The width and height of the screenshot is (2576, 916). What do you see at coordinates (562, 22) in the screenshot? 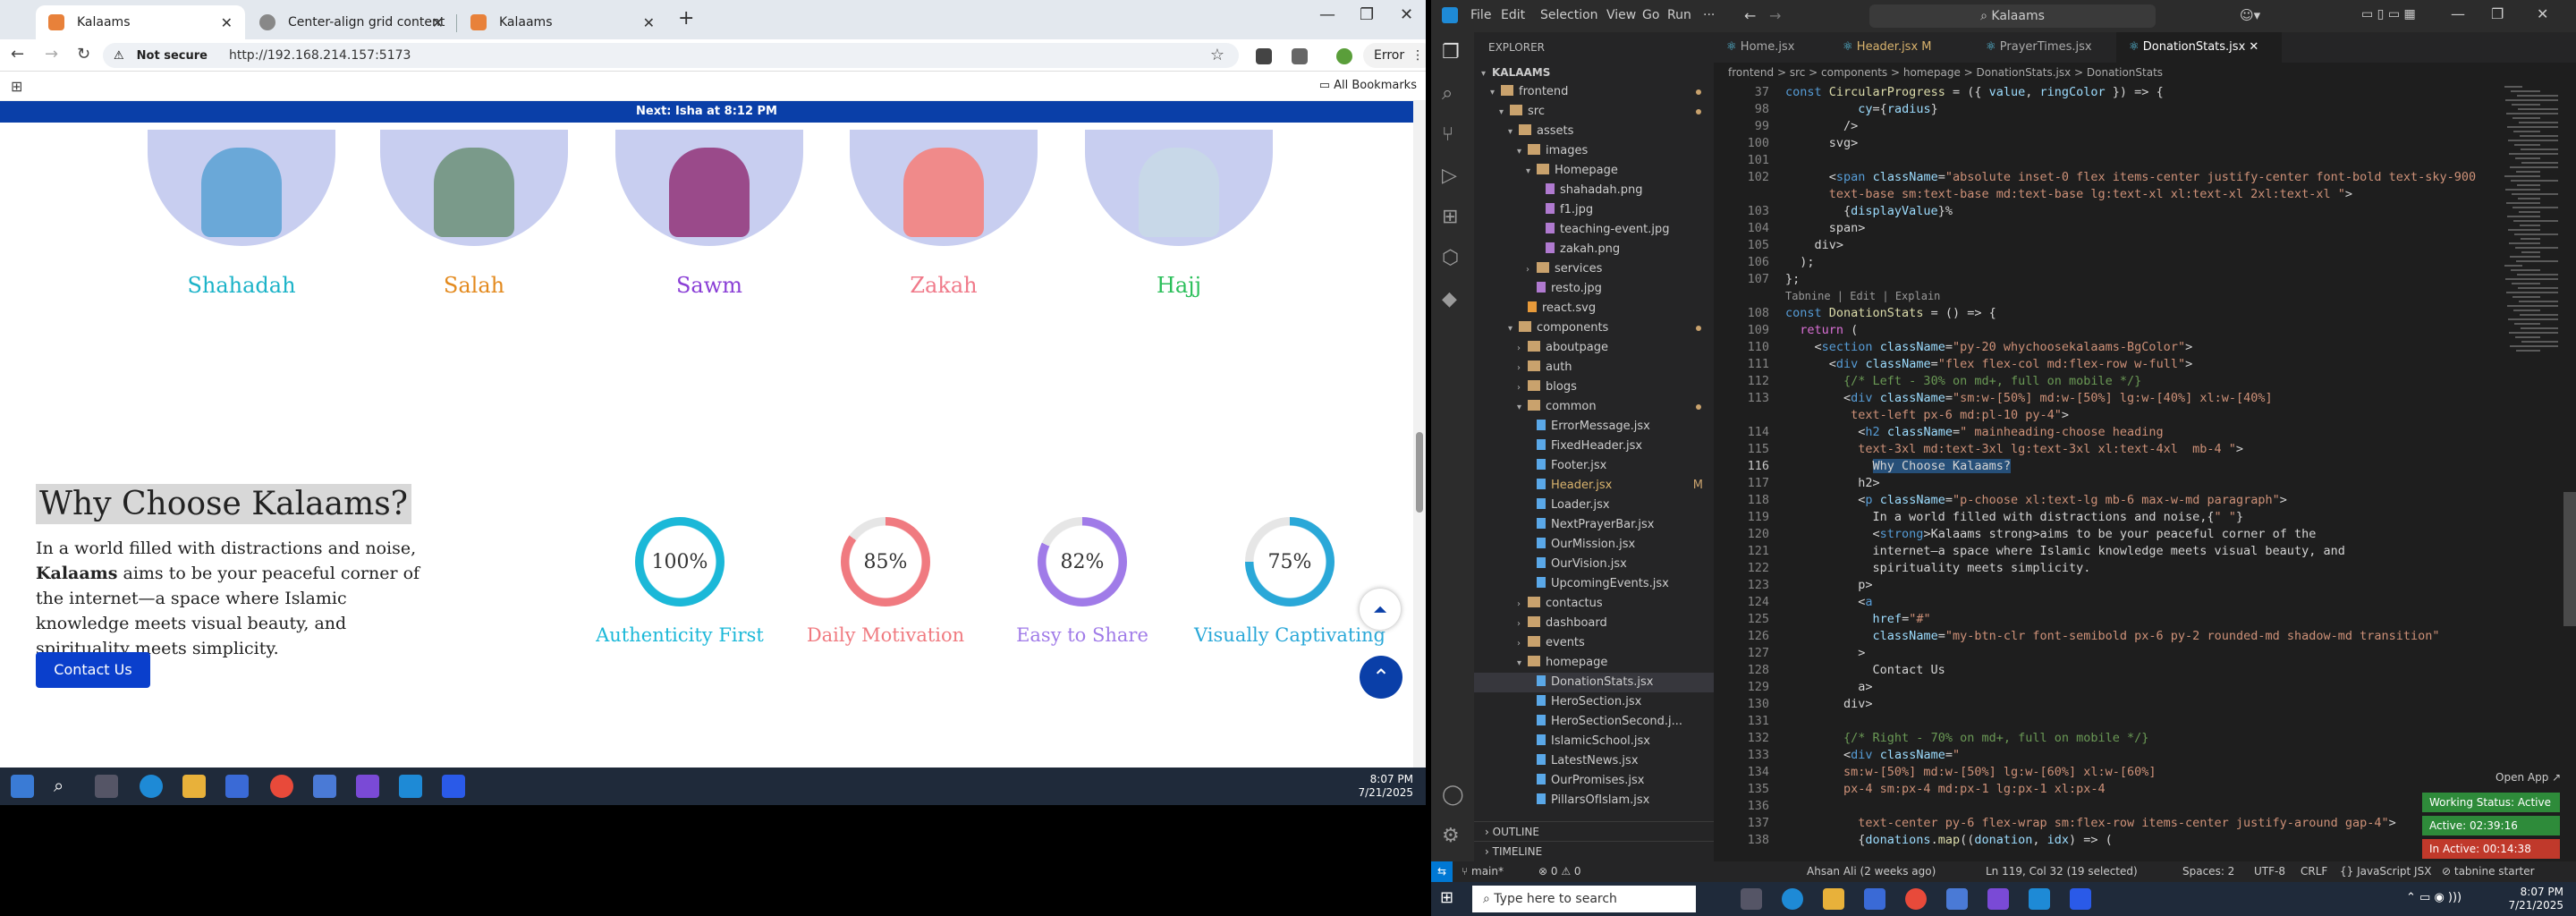
I see `browser-tab-3: Kalaams ✕` at bounding box center [562, 22].